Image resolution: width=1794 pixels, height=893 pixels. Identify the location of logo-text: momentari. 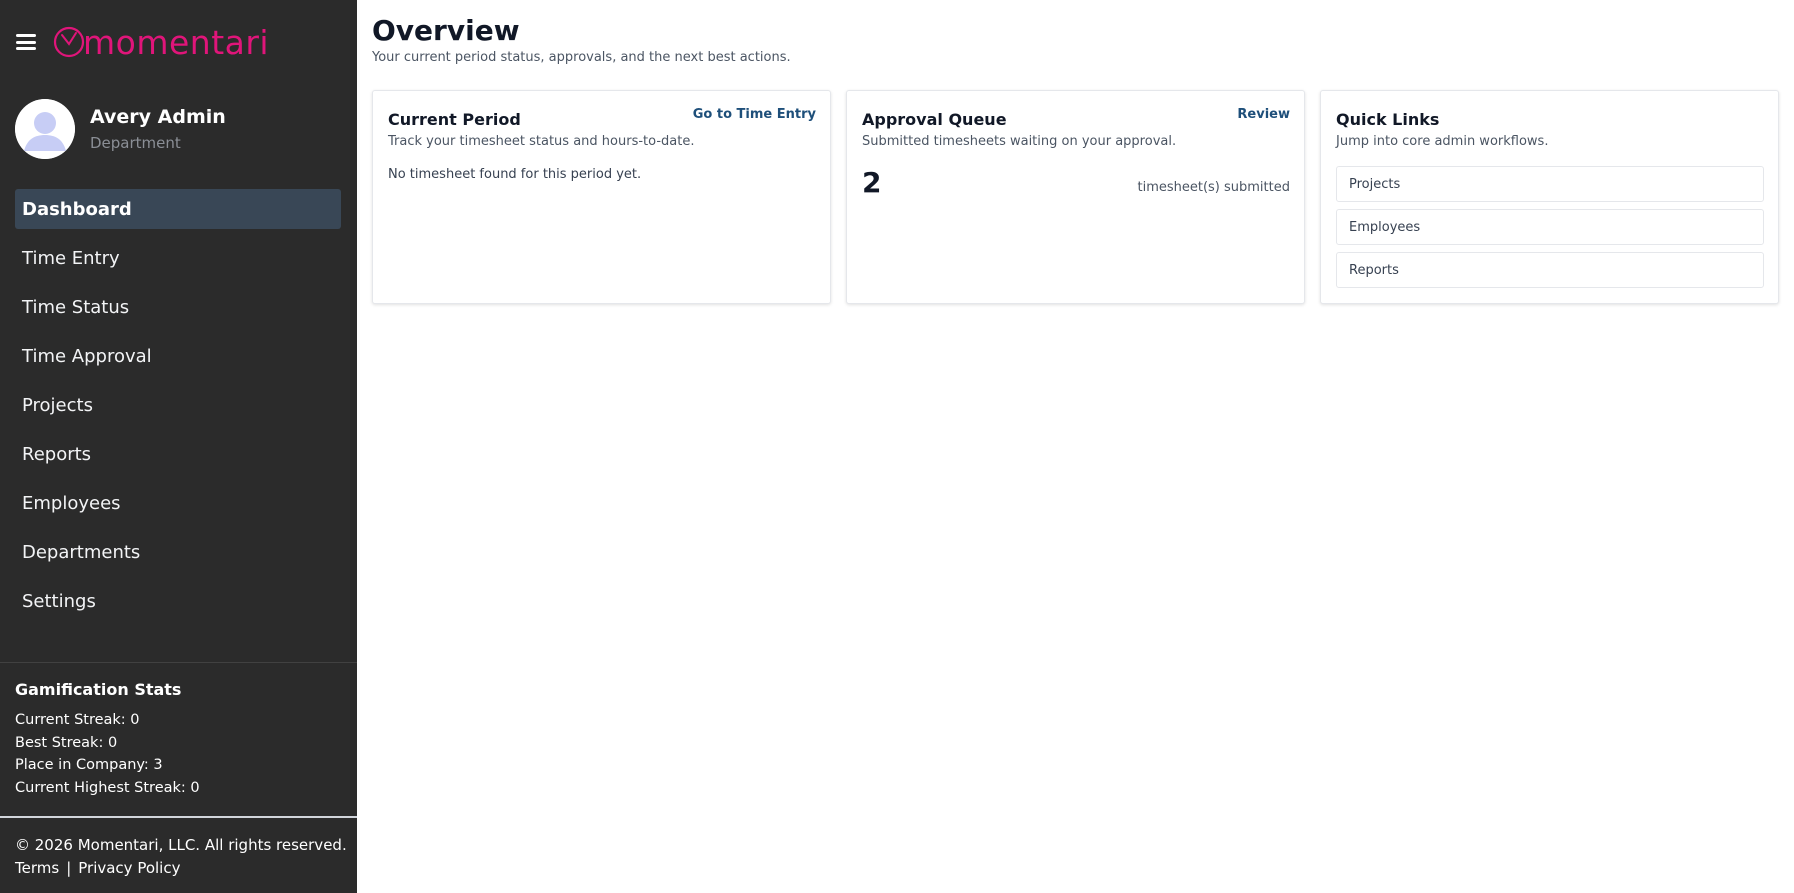
(176, 42).